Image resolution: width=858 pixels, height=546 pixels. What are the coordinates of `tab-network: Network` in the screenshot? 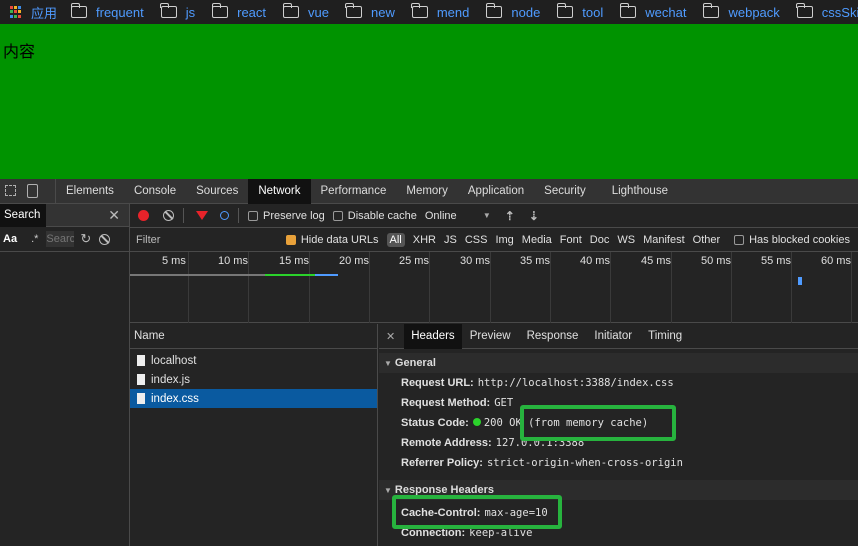 It's located at (279, 191).